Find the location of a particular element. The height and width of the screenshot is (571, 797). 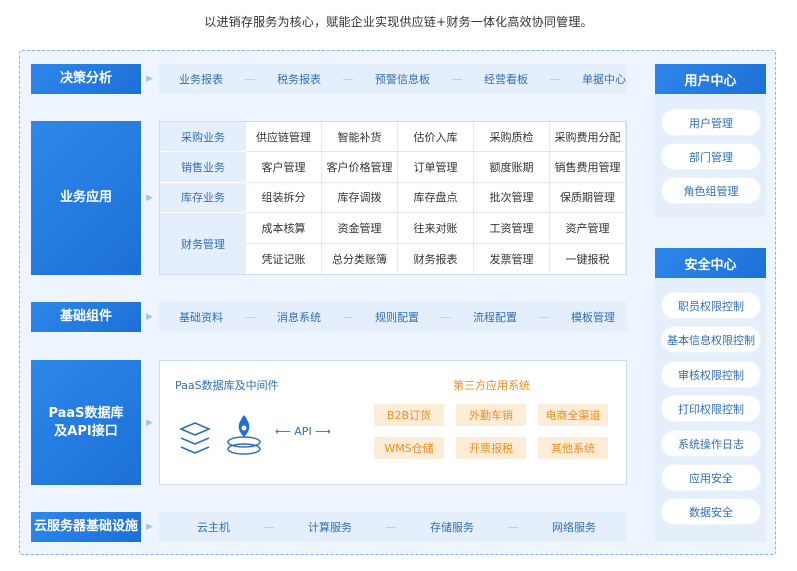

component-item: 基础资料 is located at coordinates (201, 317).